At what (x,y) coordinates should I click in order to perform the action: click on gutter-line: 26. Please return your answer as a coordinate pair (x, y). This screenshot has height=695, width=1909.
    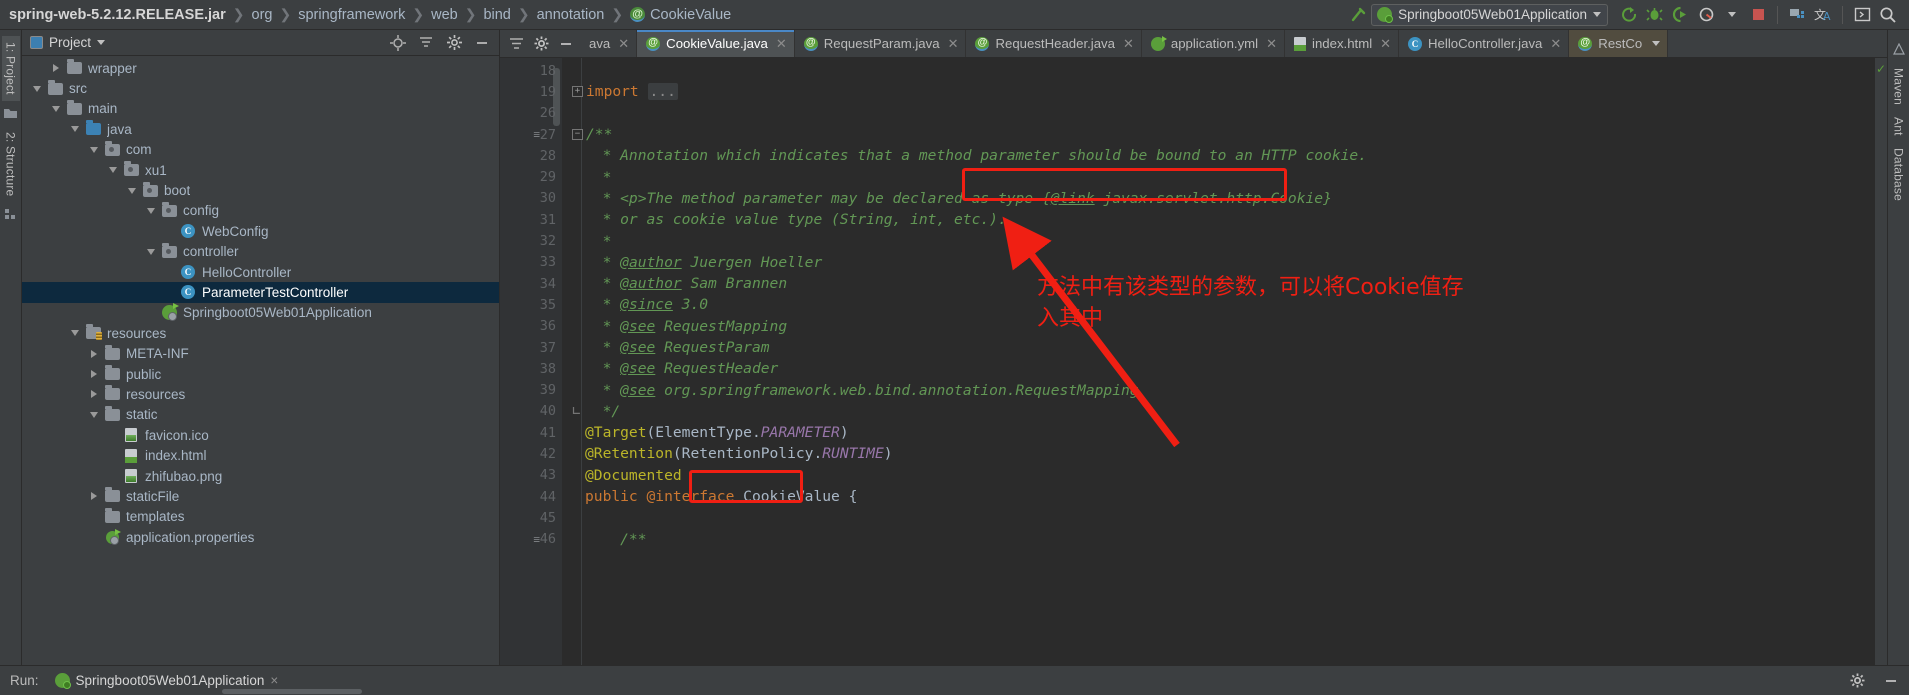
    Looking at the image, I should click on (531, 113).